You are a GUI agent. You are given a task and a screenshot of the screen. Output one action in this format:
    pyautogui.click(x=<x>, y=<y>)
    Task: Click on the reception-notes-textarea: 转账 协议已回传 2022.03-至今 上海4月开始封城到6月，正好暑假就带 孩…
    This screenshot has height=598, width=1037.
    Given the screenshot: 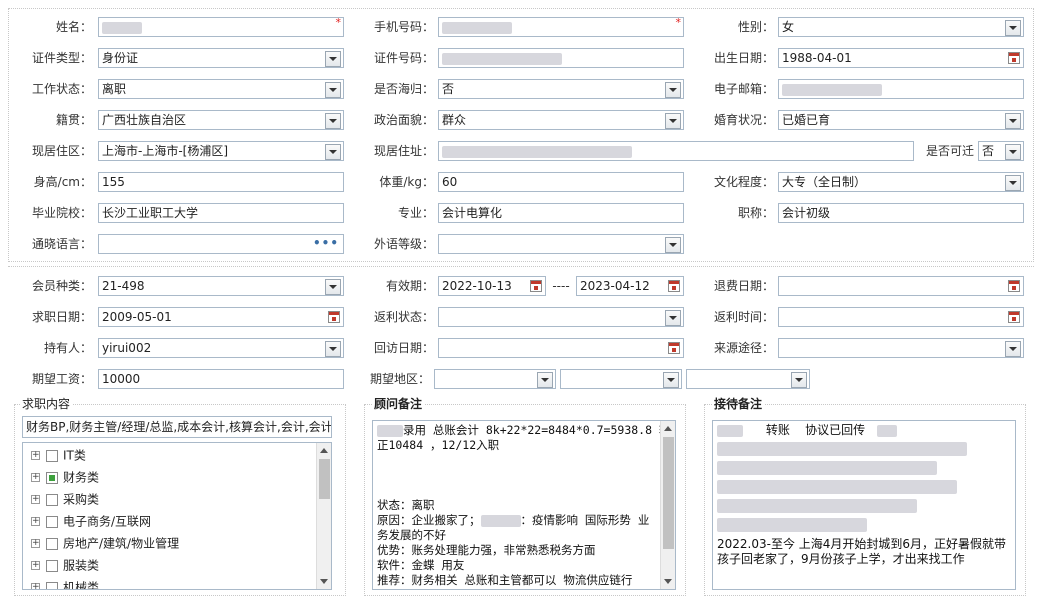 What is the action you would take?
    pyautogui.click(x=864, y=505)
    